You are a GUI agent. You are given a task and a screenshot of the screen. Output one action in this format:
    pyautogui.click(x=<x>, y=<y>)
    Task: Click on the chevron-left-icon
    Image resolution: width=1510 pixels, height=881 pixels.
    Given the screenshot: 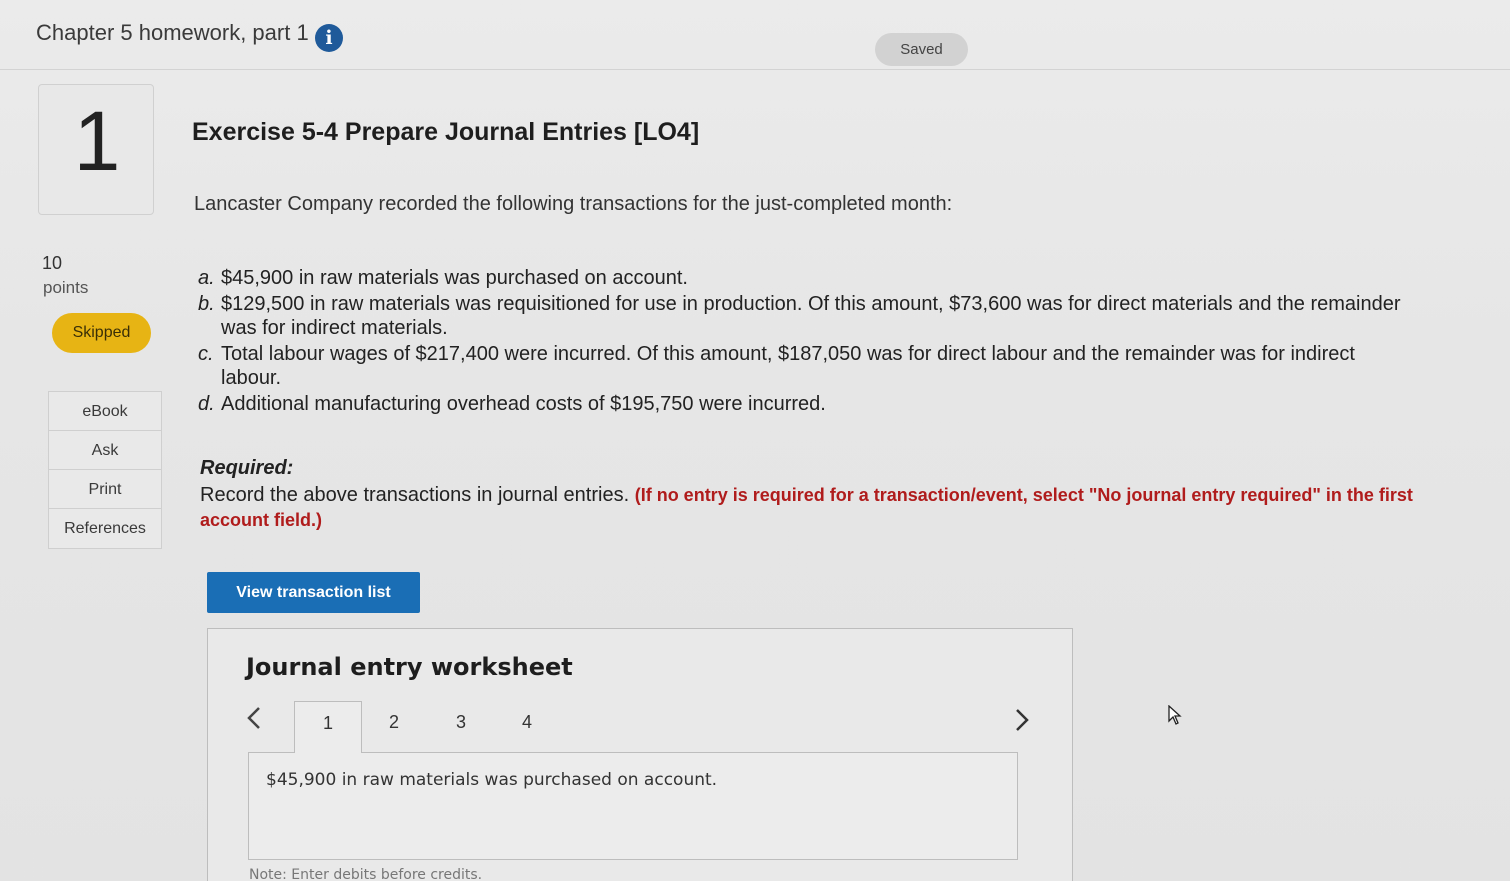 What is the action you would take?
    pyautogui.click(x=254, y=721)
    